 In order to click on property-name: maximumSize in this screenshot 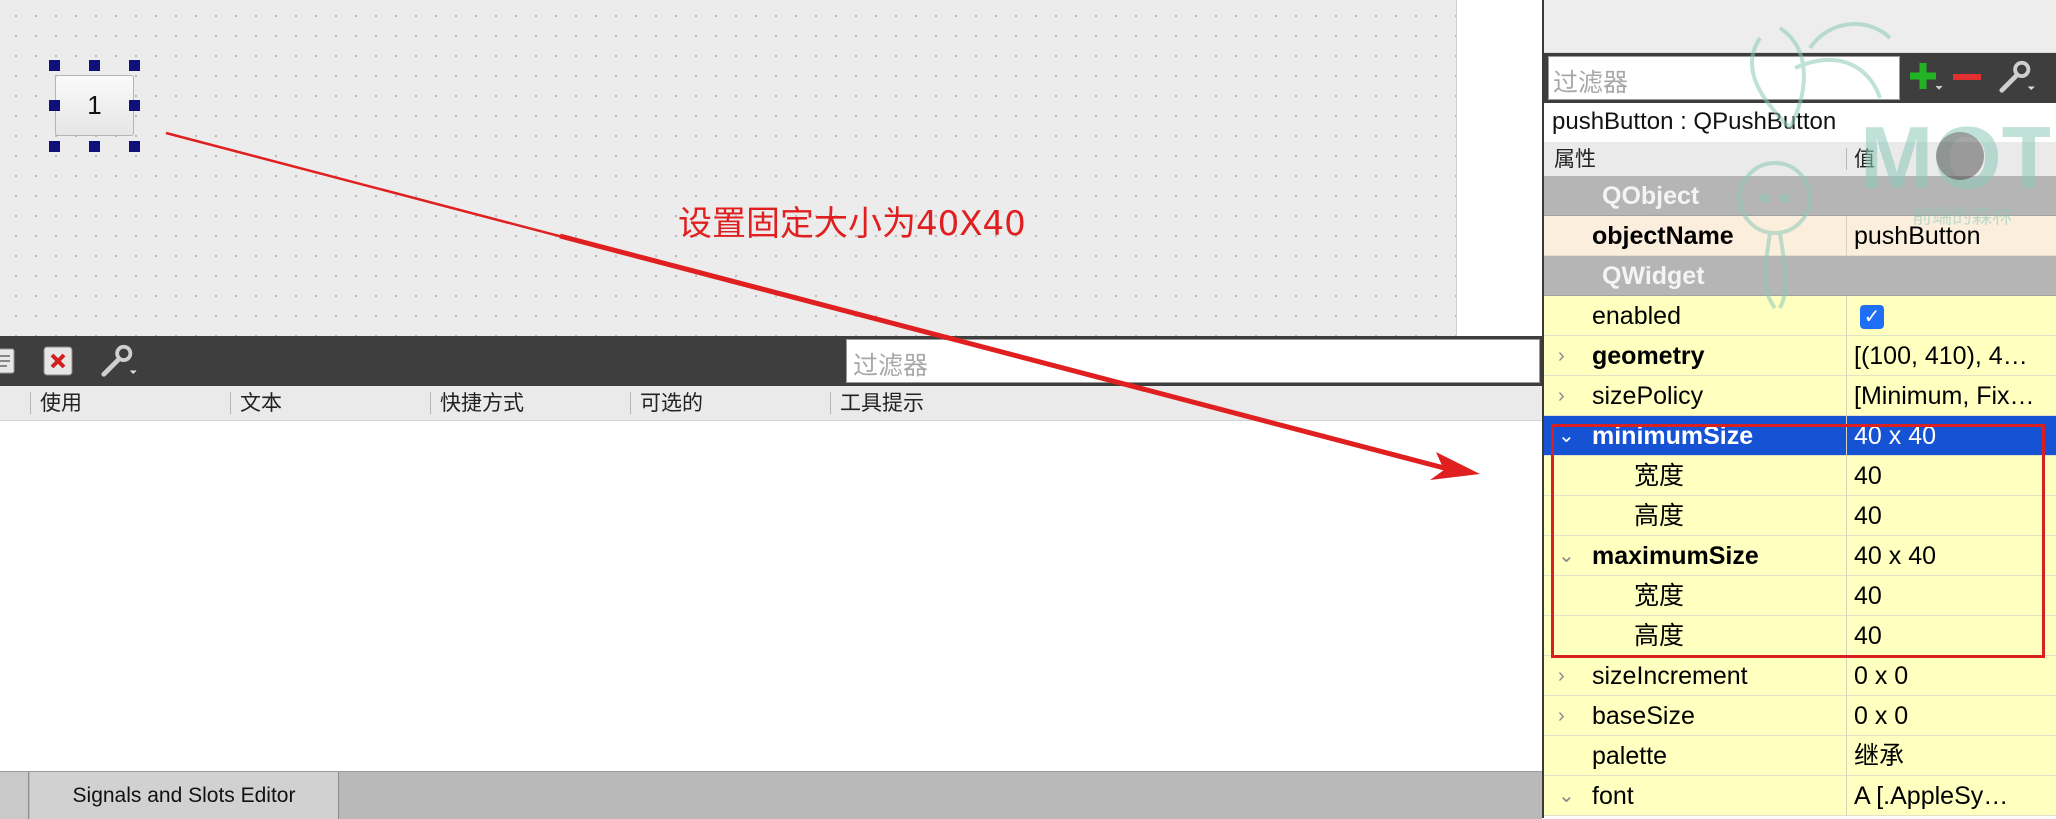, I will do `click(1675, 556)`.